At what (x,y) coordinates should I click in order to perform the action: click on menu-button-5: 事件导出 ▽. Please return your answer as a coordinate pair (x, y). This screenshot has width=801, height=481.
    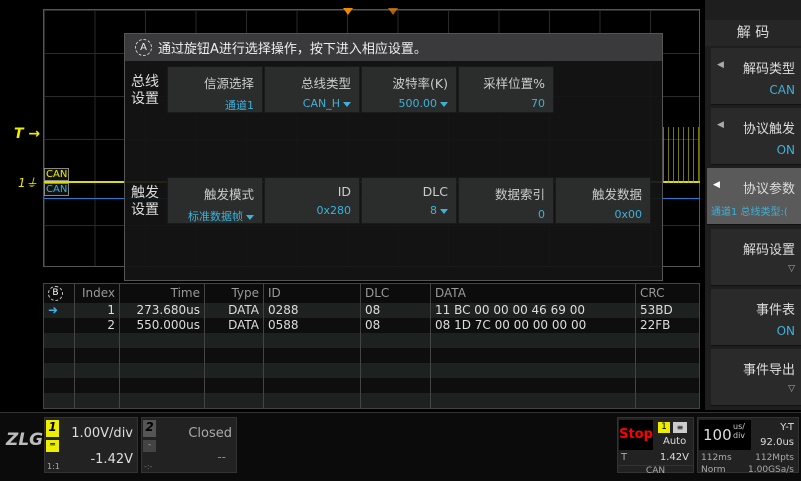
    Looking at the image, I should click on (756, 377).